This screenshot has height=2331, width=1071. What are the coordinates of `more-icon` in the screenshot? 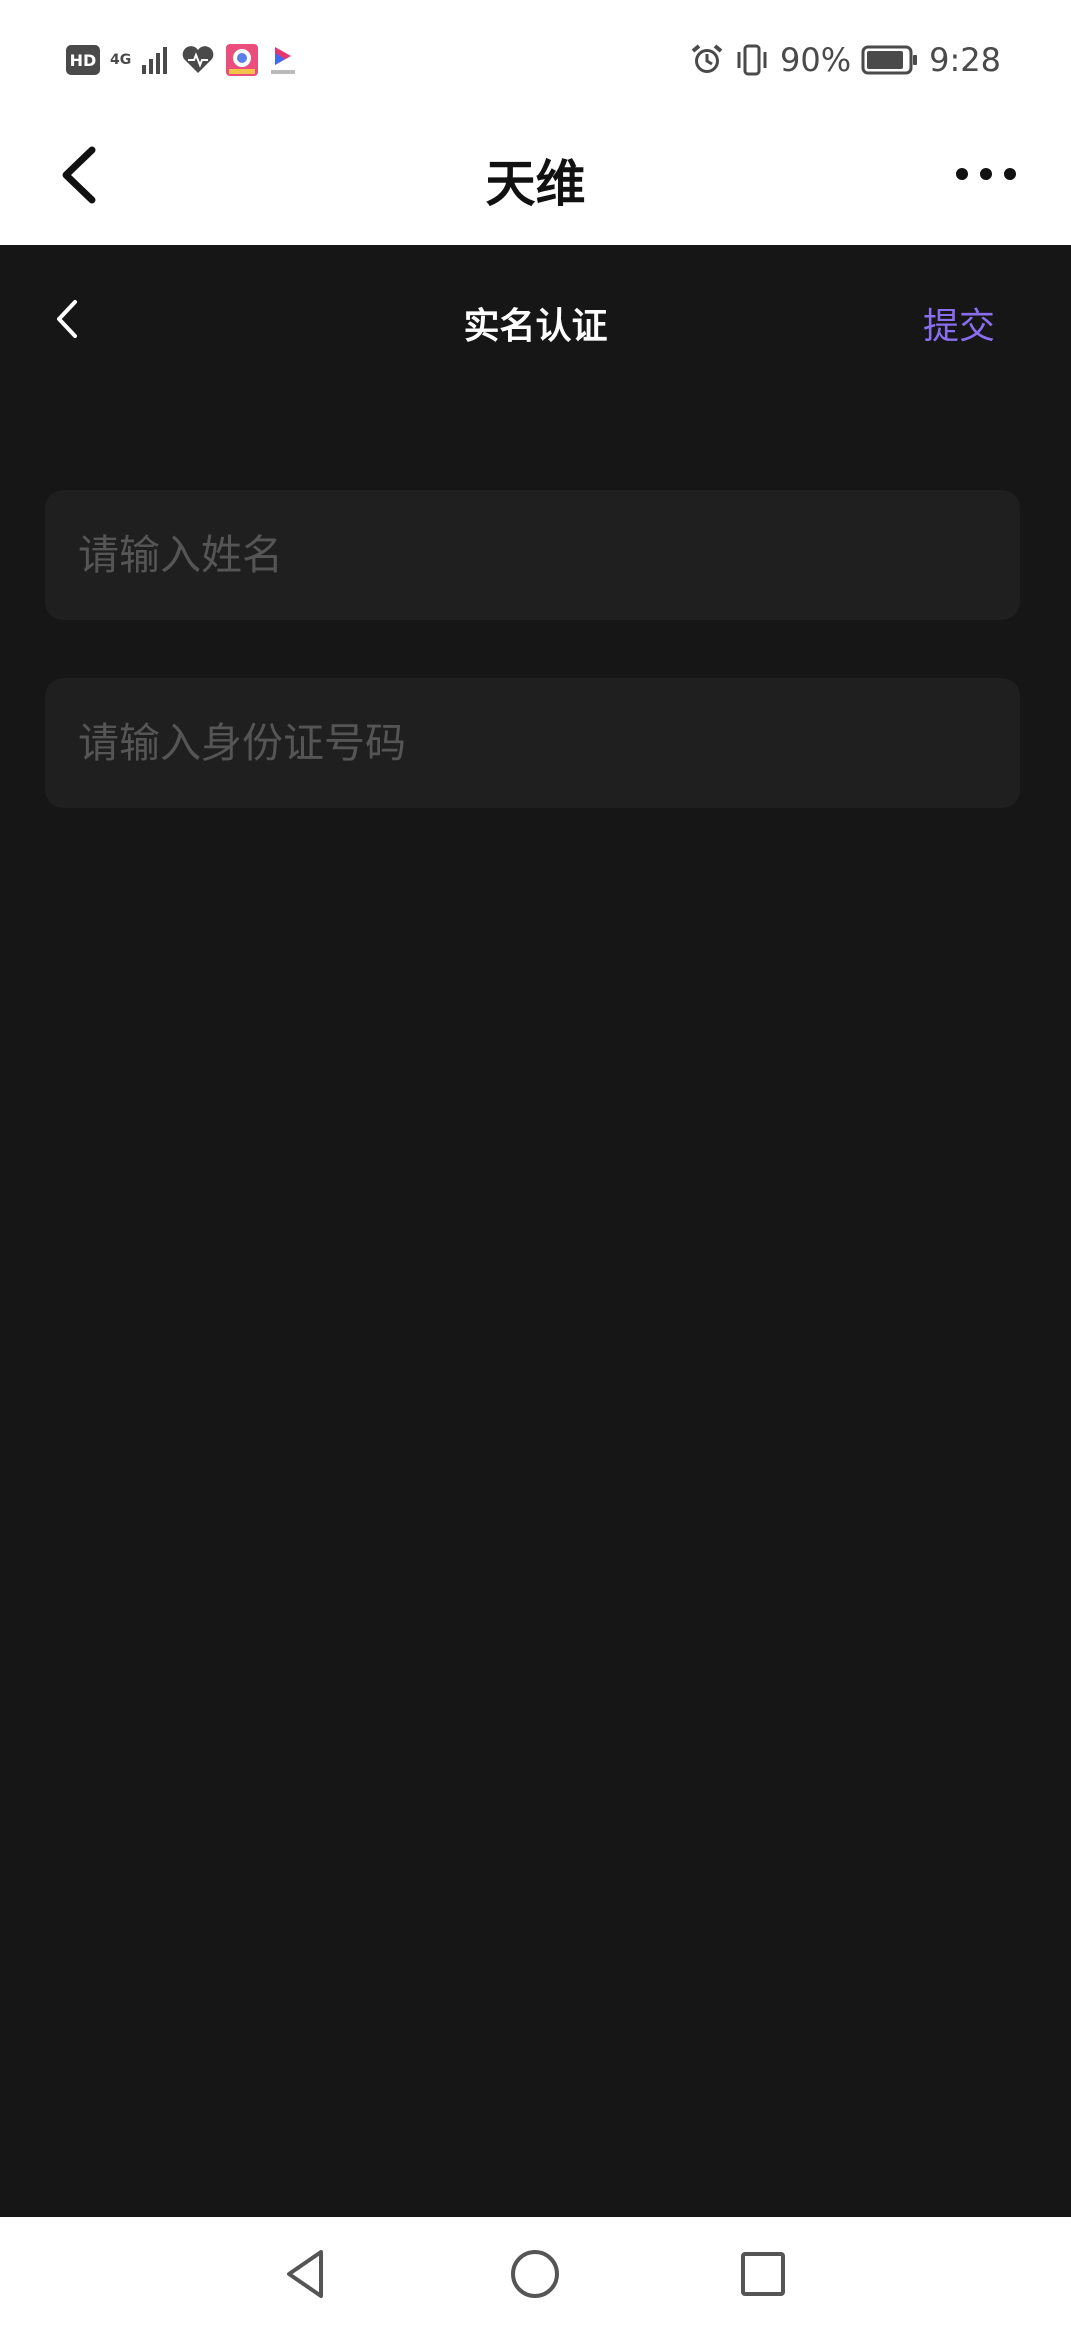 It's located at (986, 174).